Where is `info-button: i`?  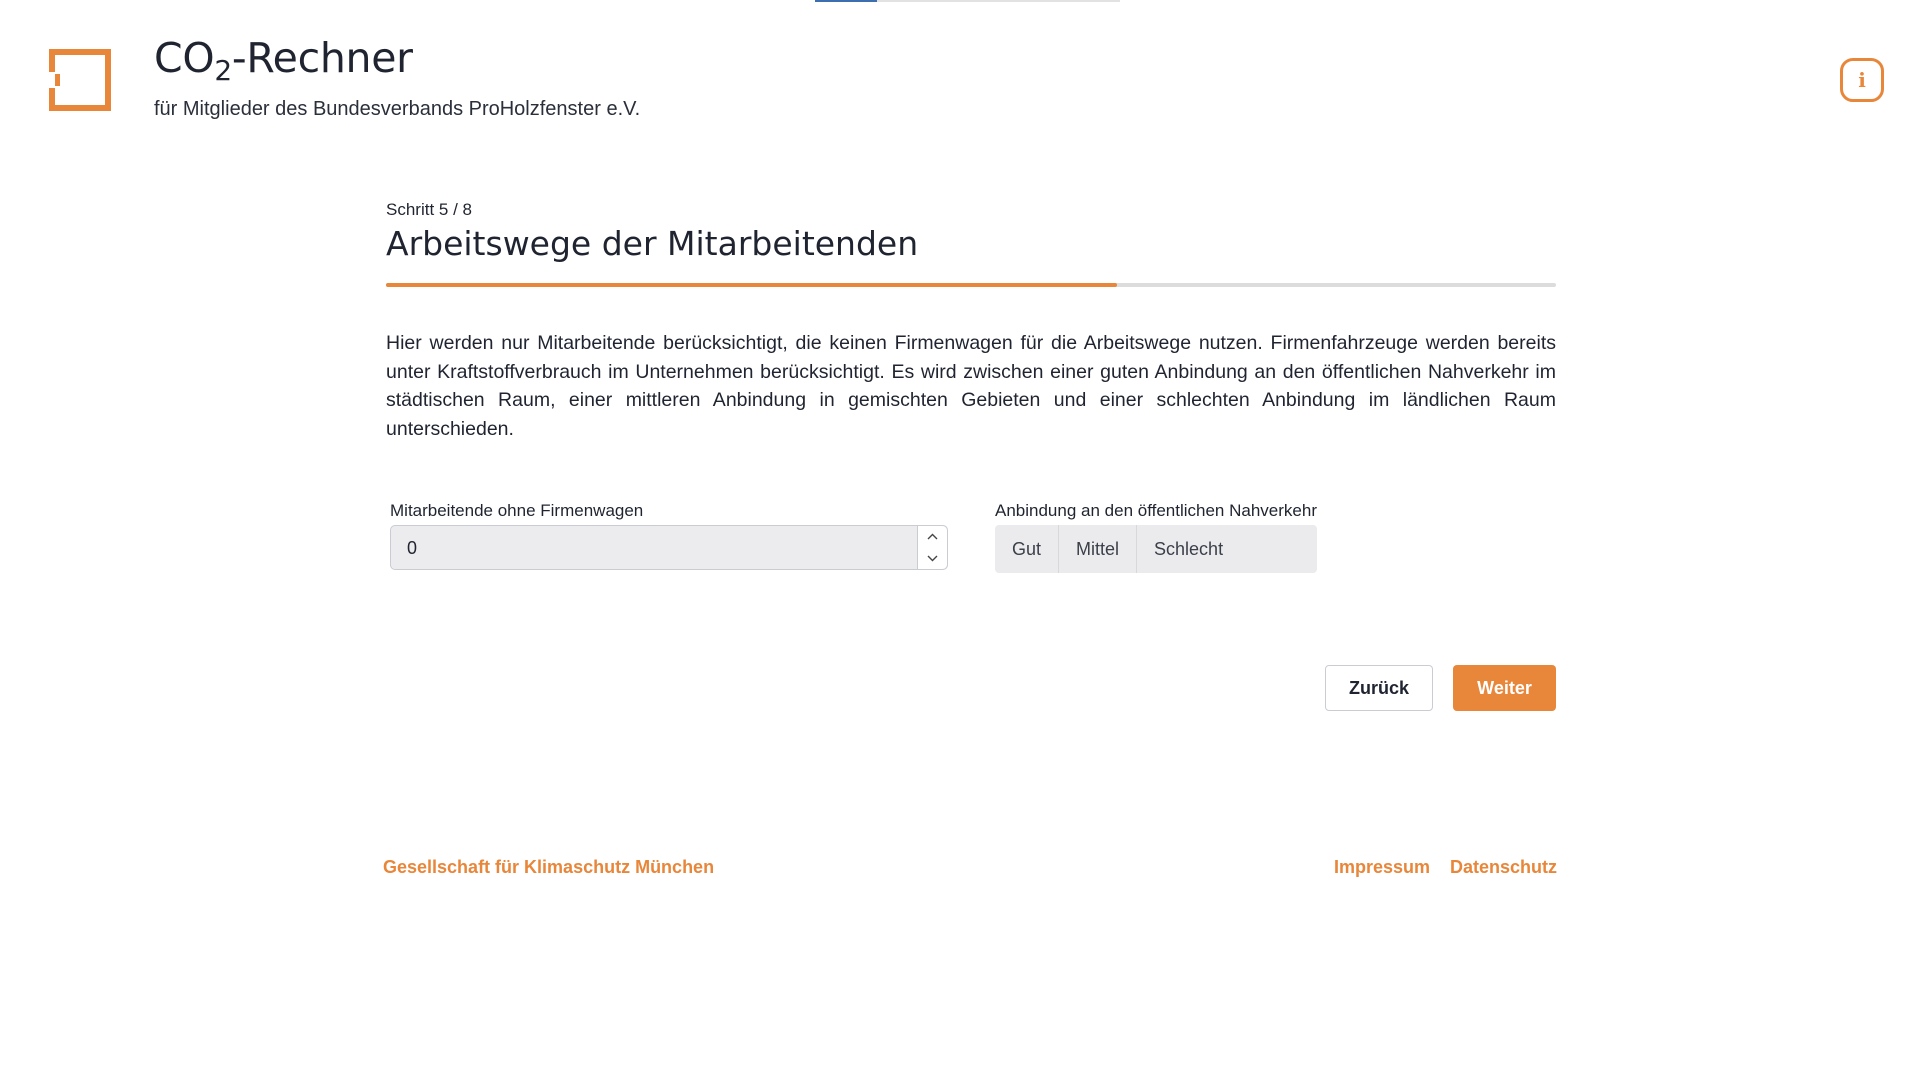
info-button: i is located at coordinates (1862, 80).